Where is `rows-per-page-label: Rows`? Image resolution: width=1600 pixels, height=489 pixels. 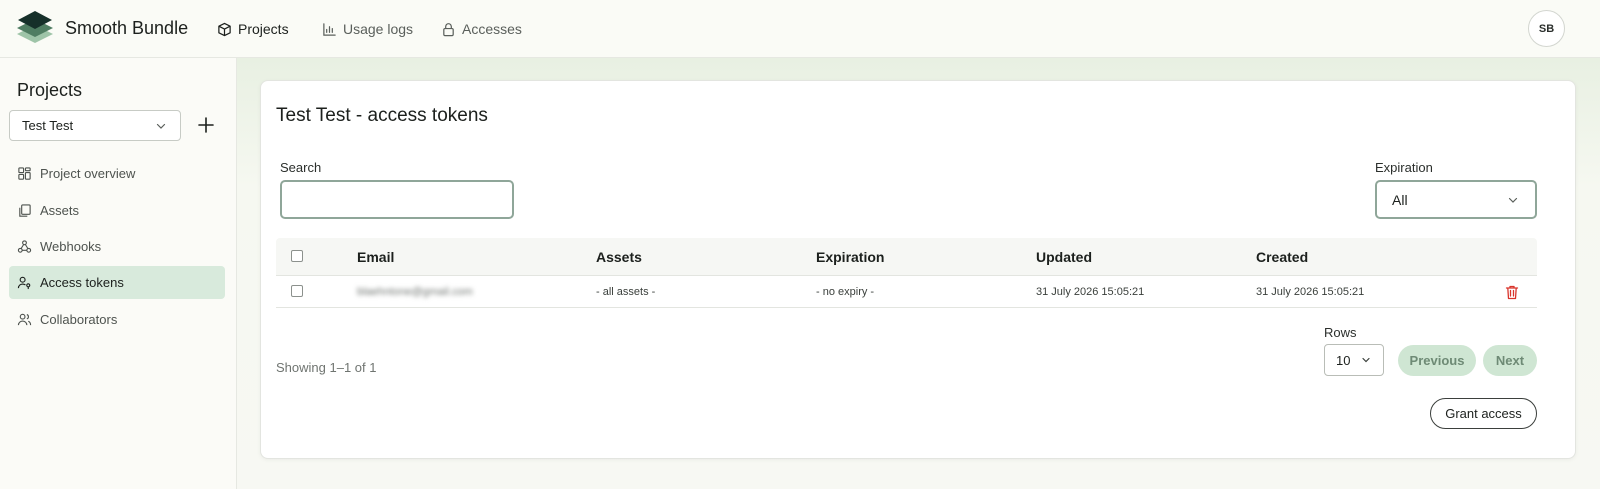 rows-per-page-label: Rows is located at coordinates (1340, 332).